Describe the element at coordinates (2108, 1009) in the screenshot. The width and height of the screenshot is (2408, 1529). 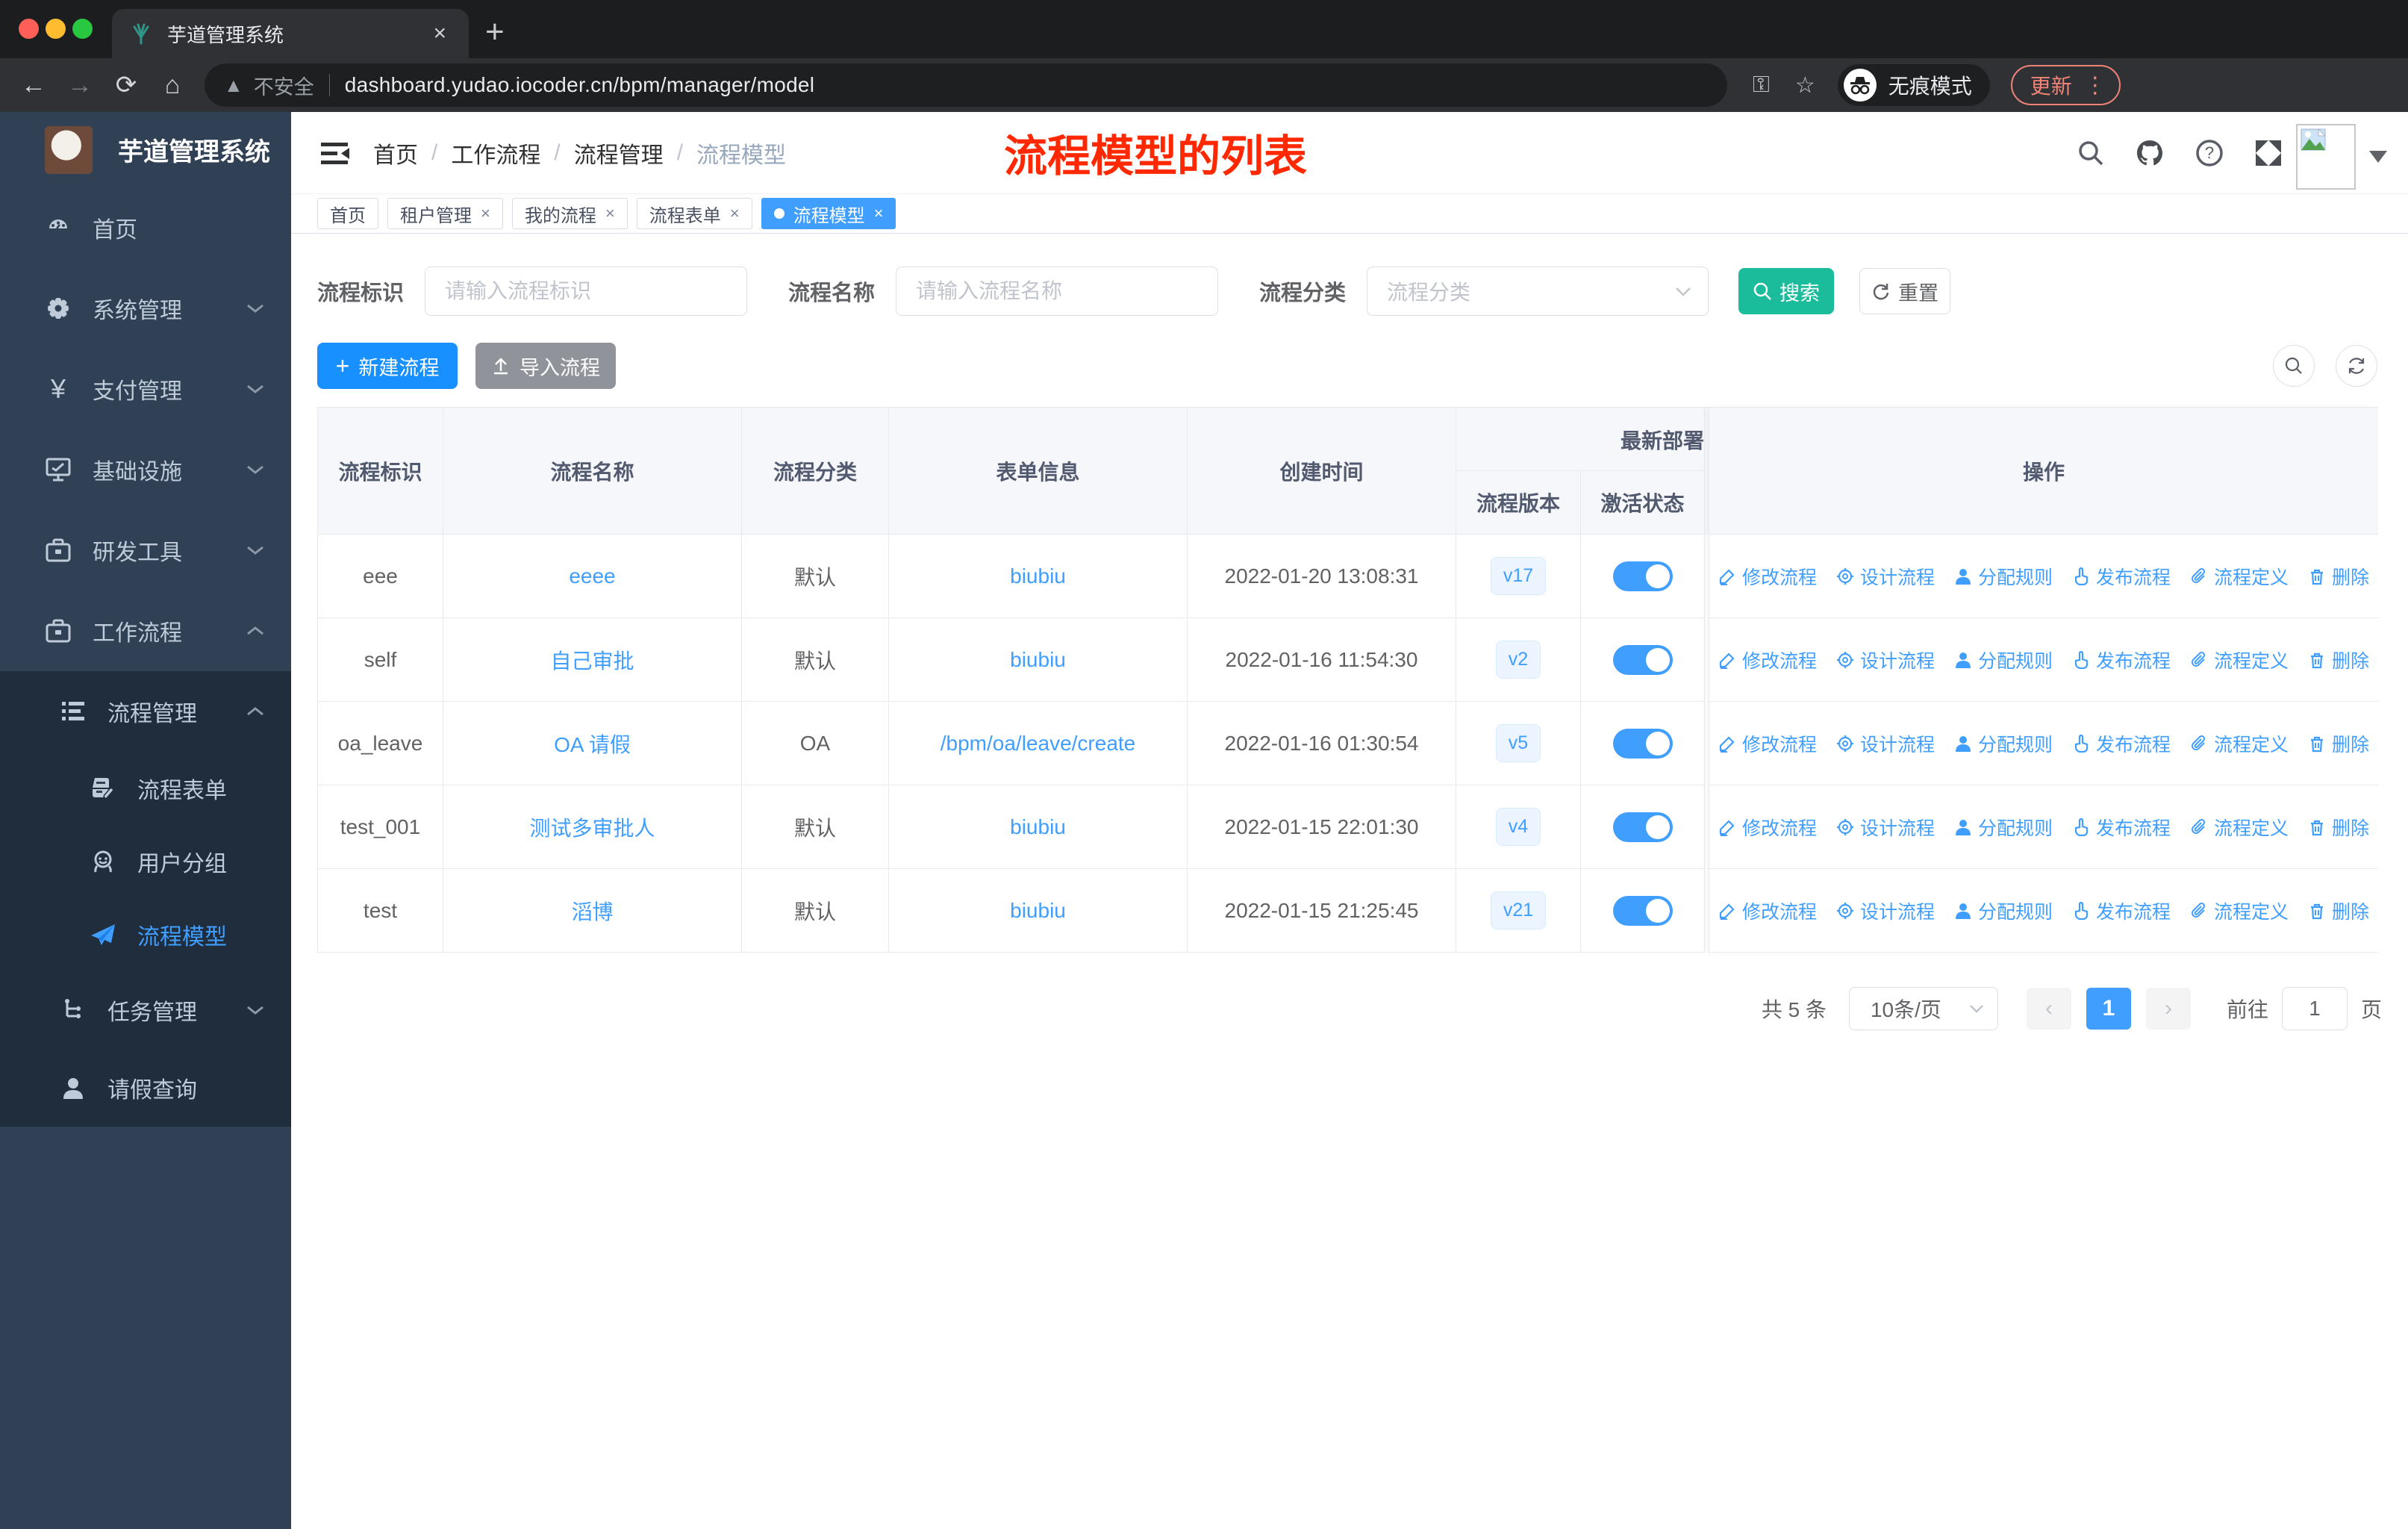
I see `page-number-button: 1` at that location.